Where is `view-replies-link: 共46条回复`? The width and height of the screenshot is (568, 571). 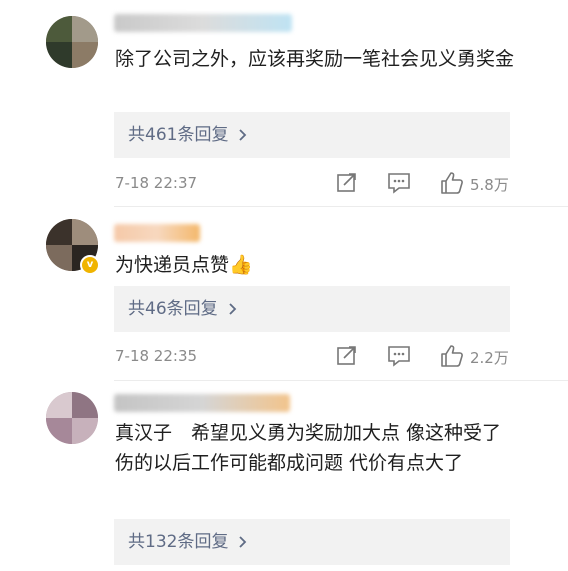 view-replies-link: 共46条回复 is located at coordinates (183, 309).